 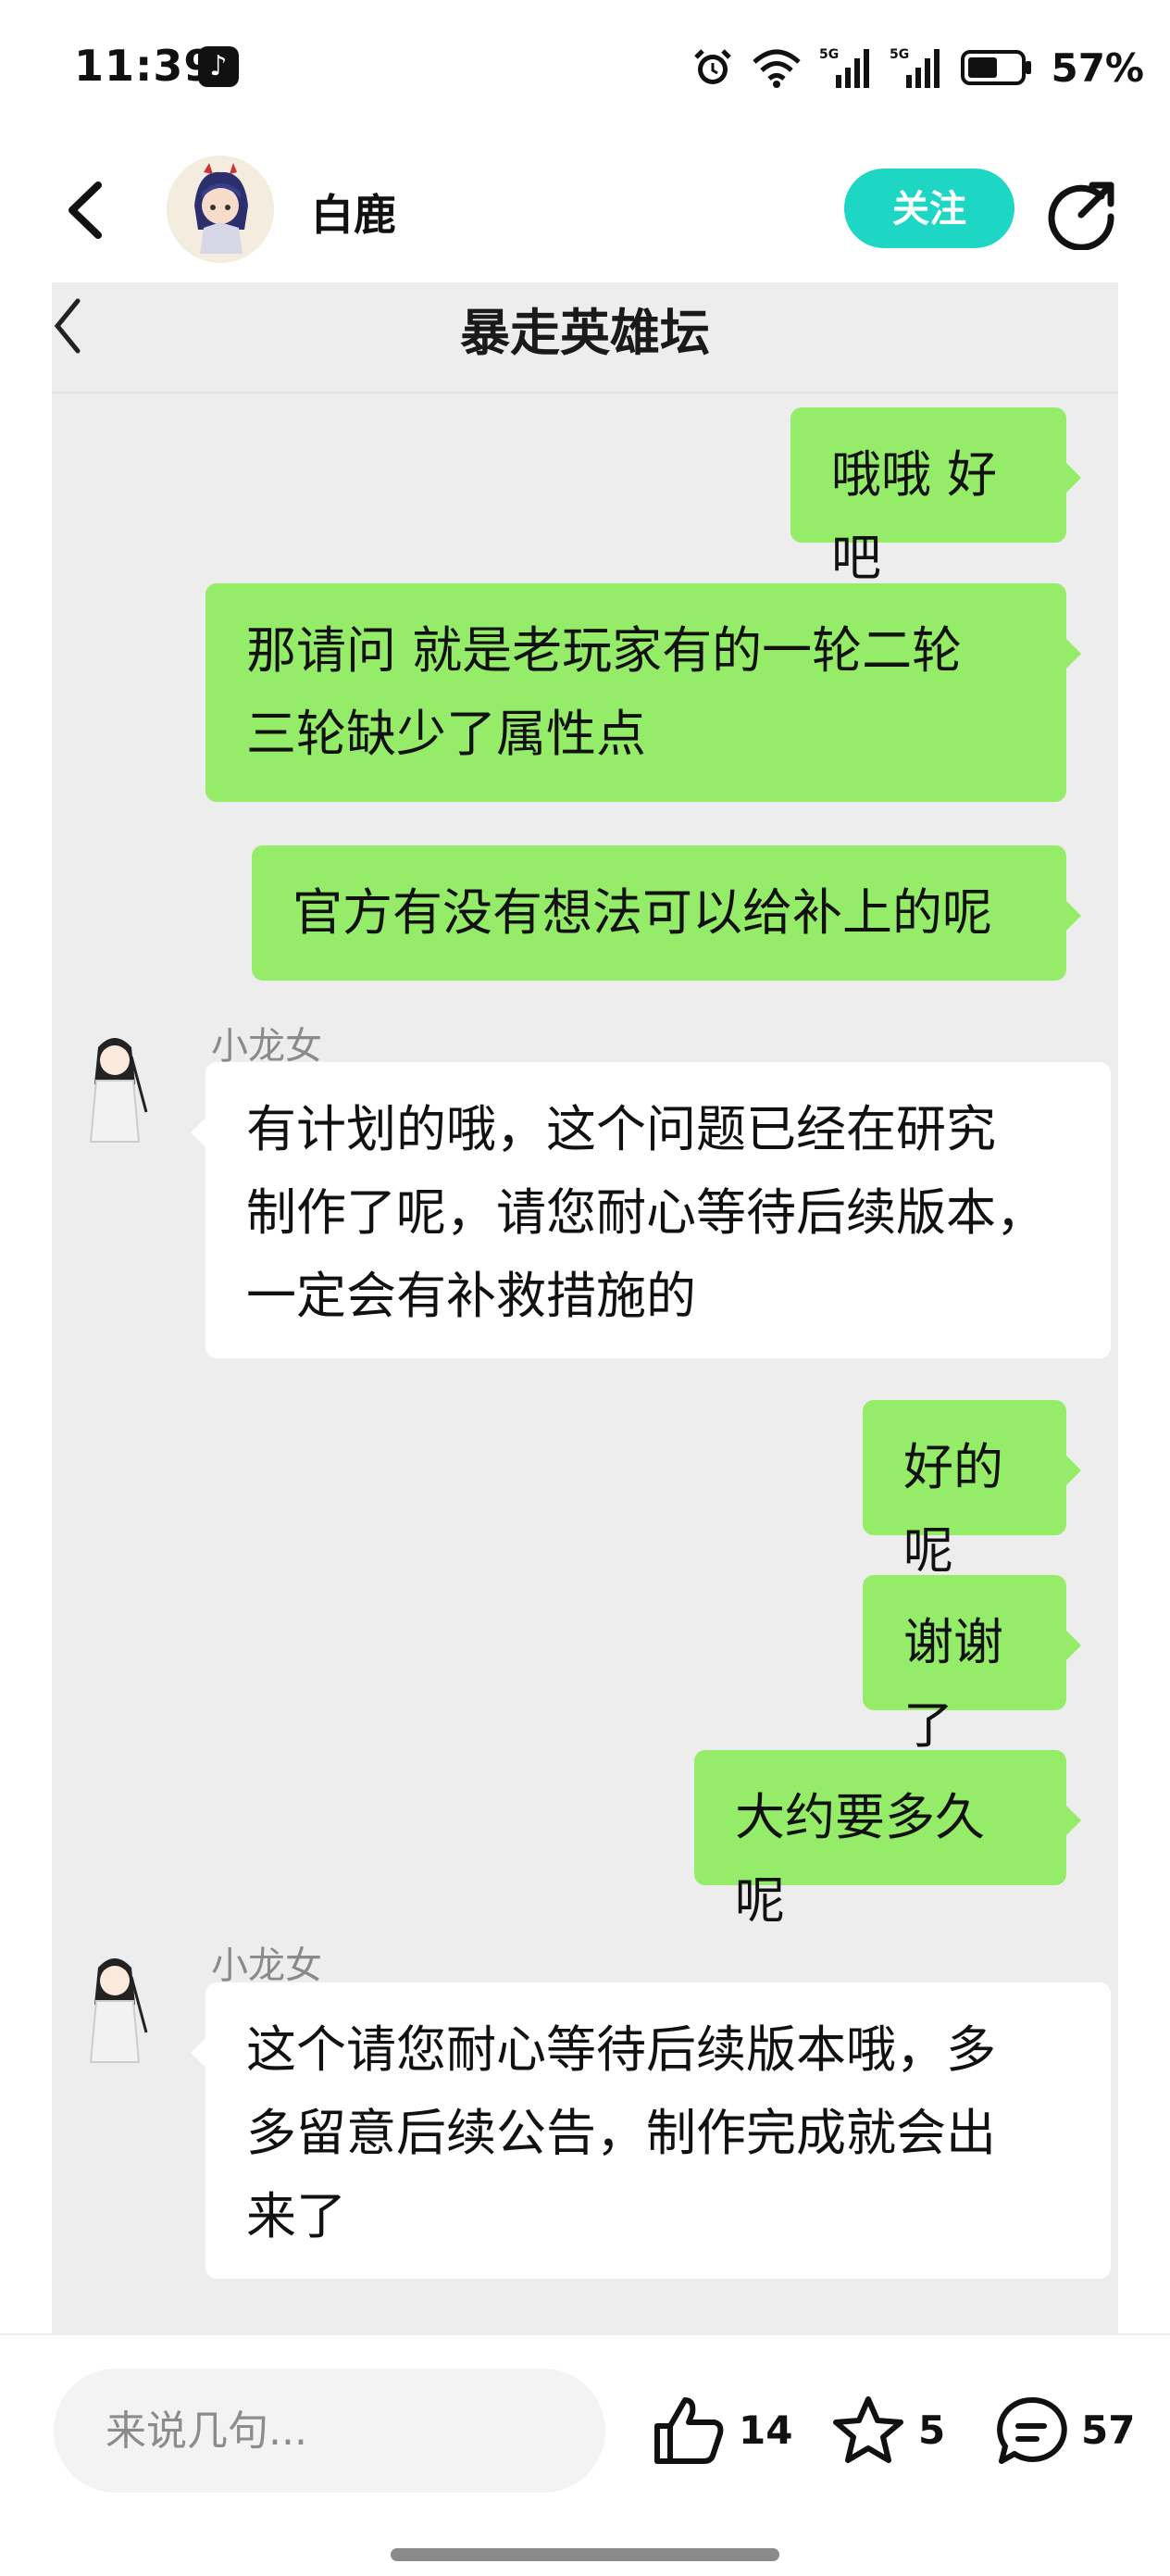 I want to click on bottom-action-bar: 14 5 57, so click(x=585, y=2454).